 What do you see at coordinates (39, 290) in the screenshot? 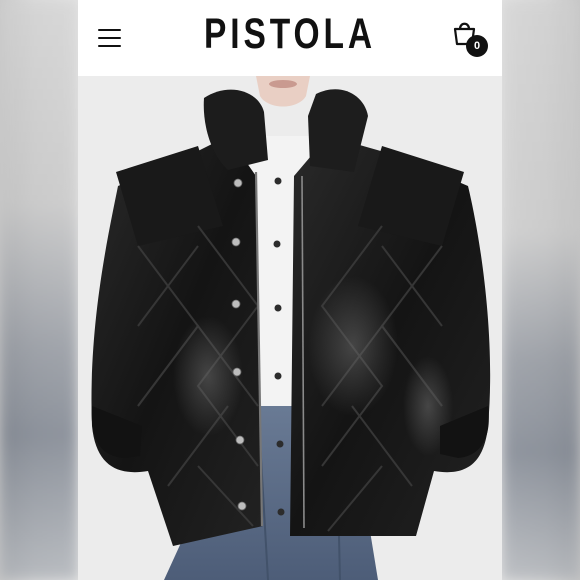
I see `blurred-background-left` at bounding box center [39, 290].